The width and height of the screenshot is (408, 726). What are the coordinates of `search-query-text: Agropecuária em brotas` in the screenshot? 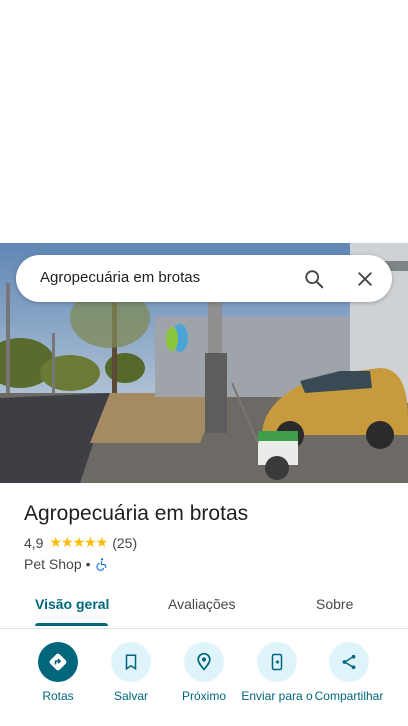 It's located at (120, 277).